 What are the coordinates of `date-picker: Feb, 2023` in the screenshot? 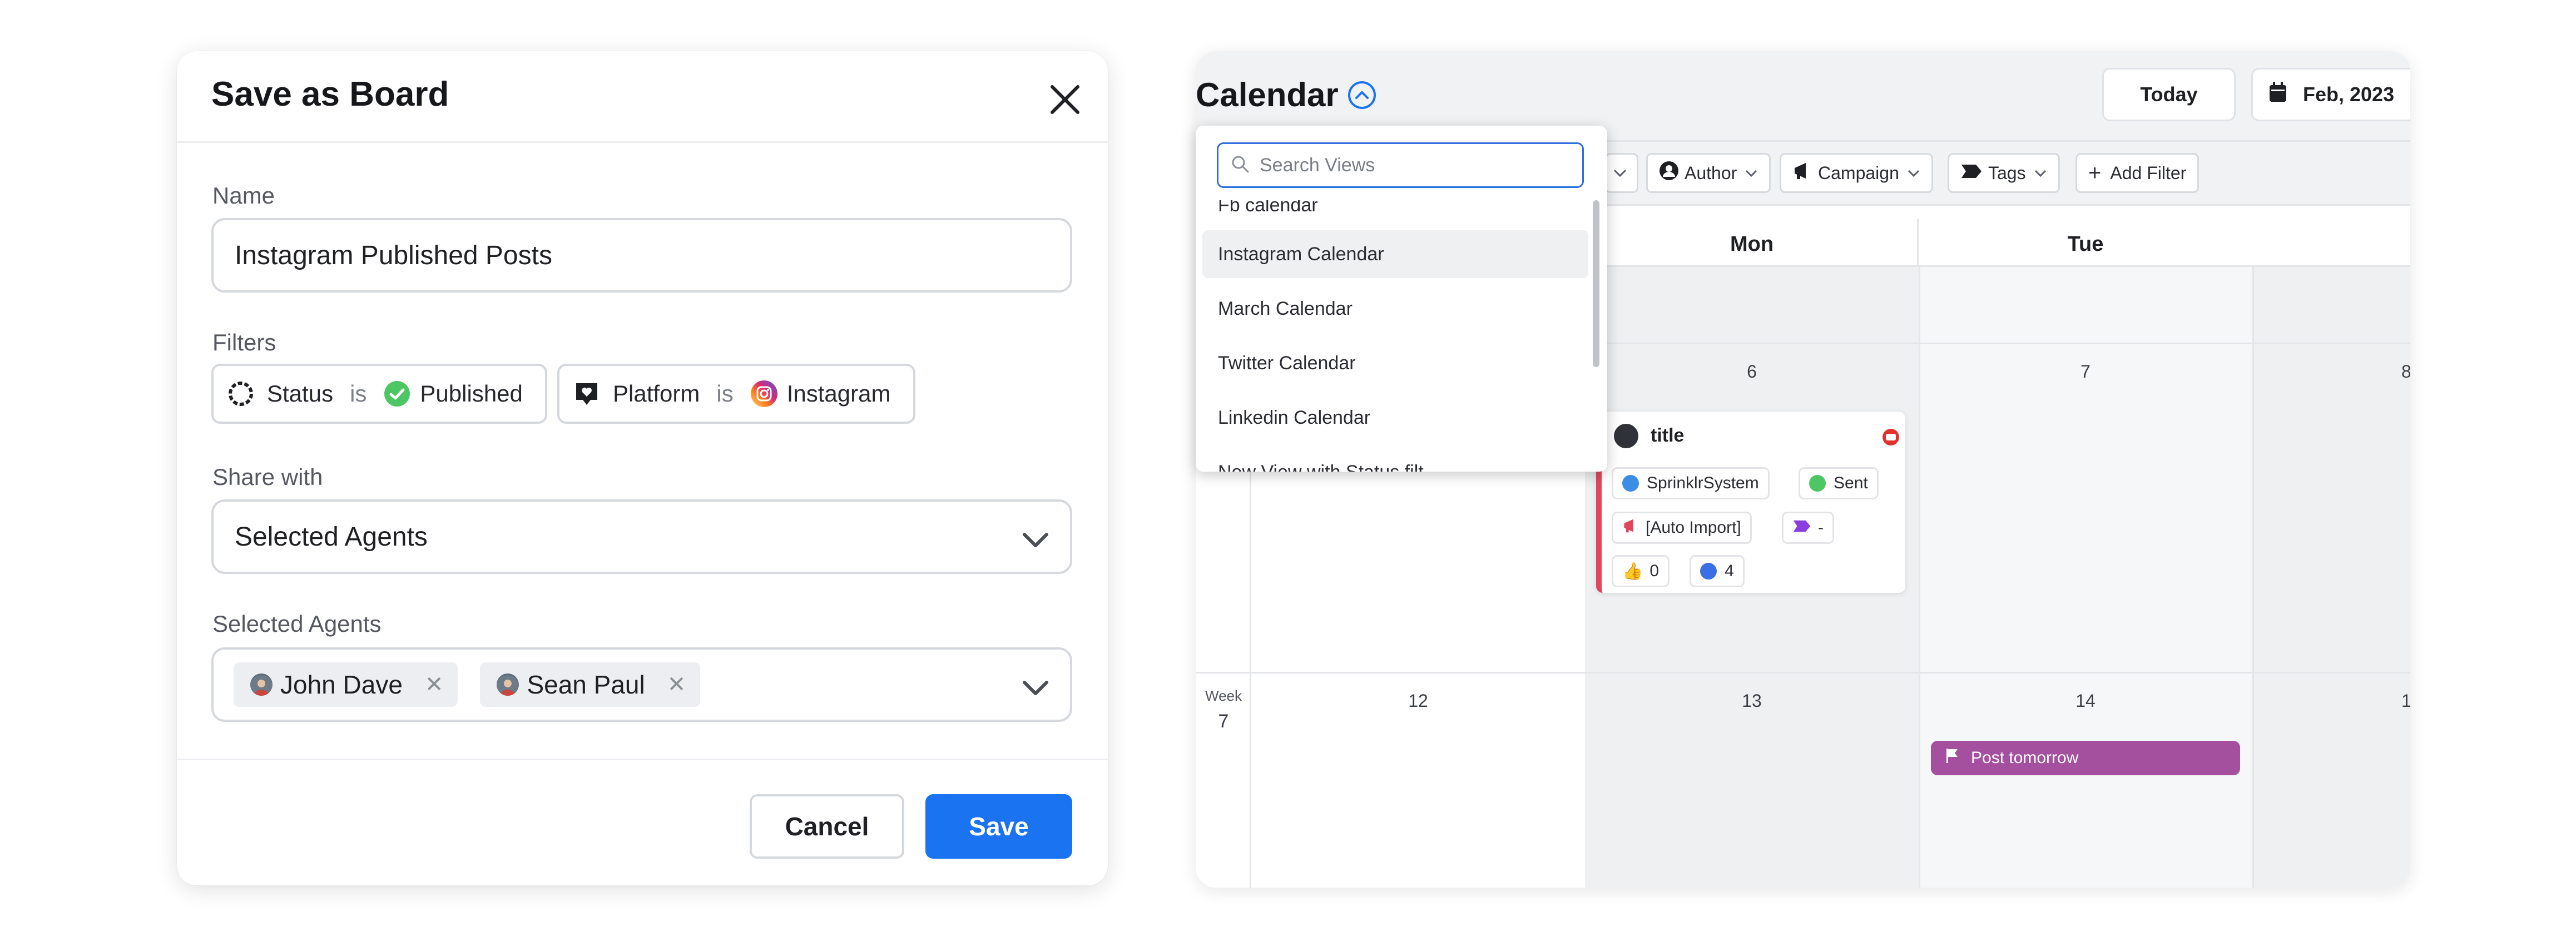 It's located at (2330, 95).